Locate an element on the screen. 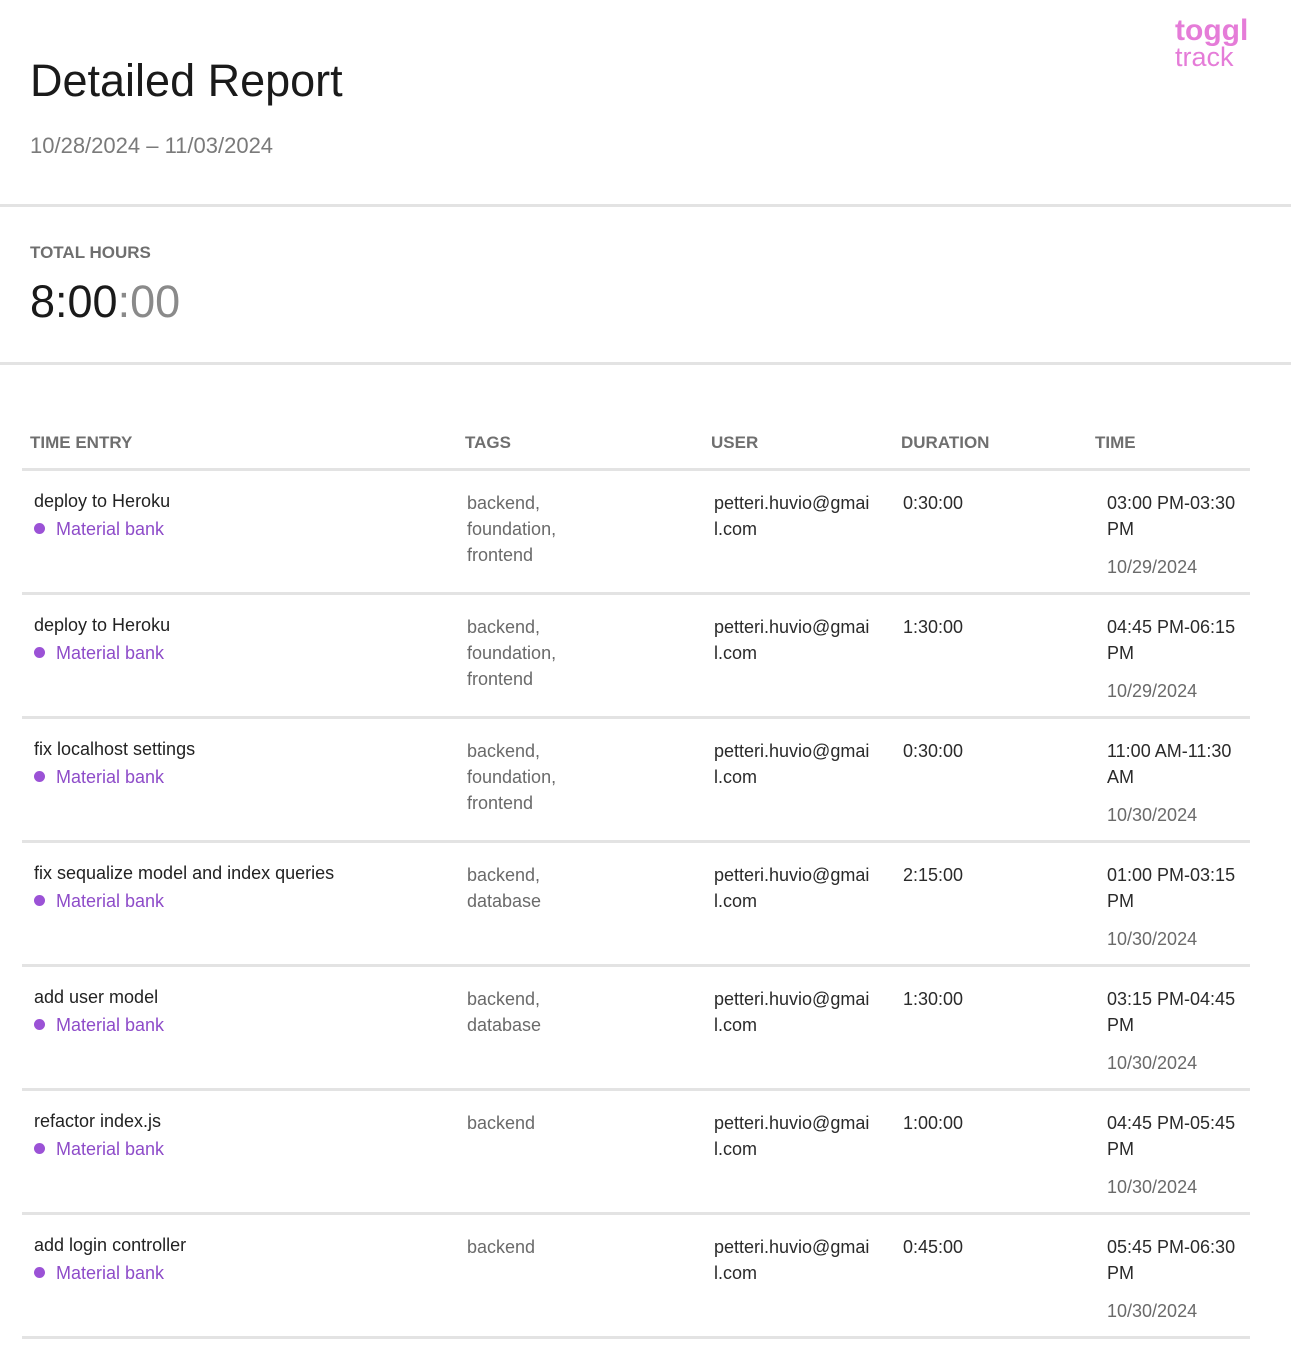 This screenshot has width=1300, height=1351. header-tags: TAGS is located at coordinates (488, 442).